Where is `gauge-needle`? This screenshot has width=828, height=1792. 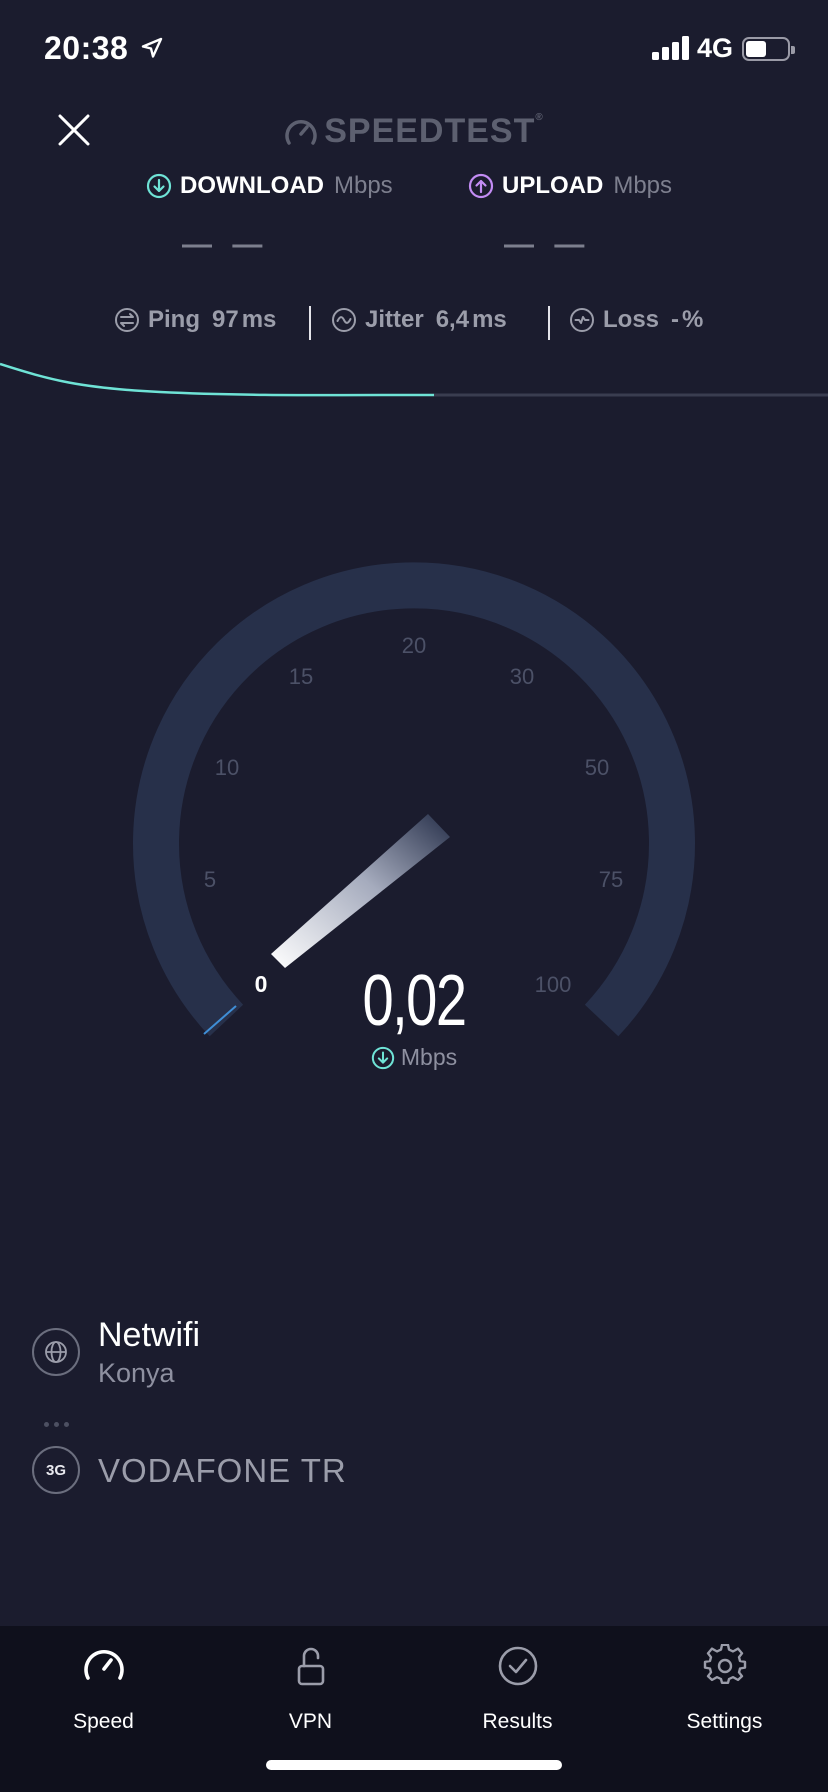
gauge-needle is located at coordinates (360, 891).